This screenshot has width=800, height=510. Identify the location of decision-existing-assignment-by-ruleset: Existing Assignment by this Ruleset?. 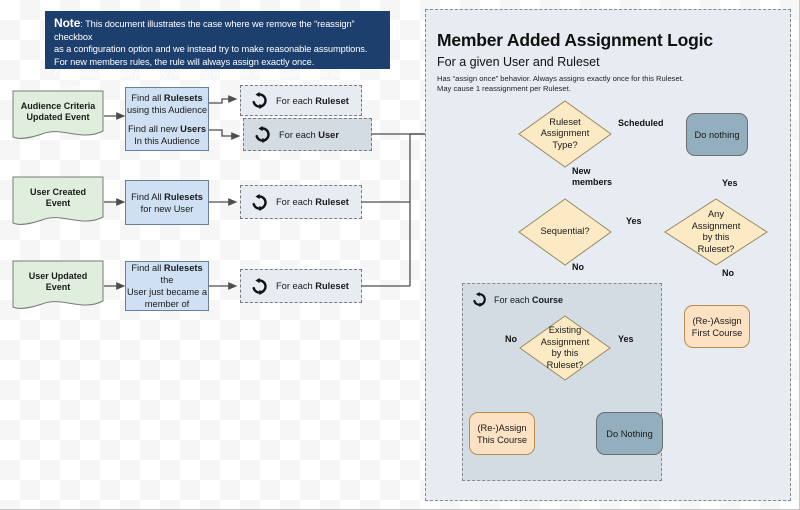
(565, 348).